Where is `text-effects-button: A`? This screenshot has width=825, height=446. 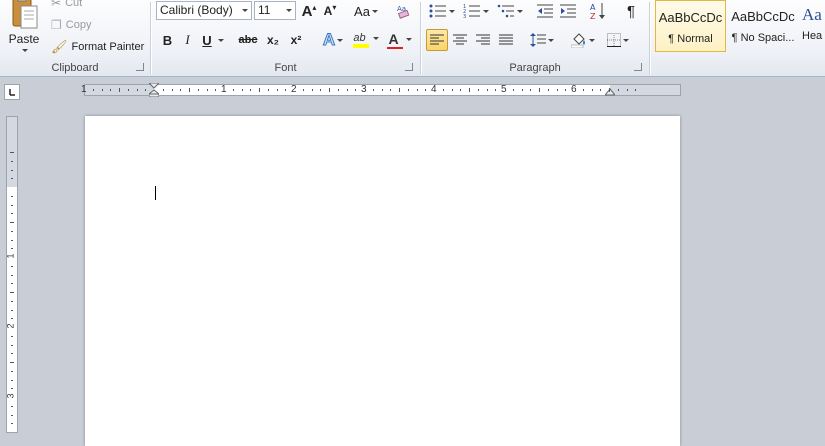
text-effects-button: A is located at coordinates (333, 40).